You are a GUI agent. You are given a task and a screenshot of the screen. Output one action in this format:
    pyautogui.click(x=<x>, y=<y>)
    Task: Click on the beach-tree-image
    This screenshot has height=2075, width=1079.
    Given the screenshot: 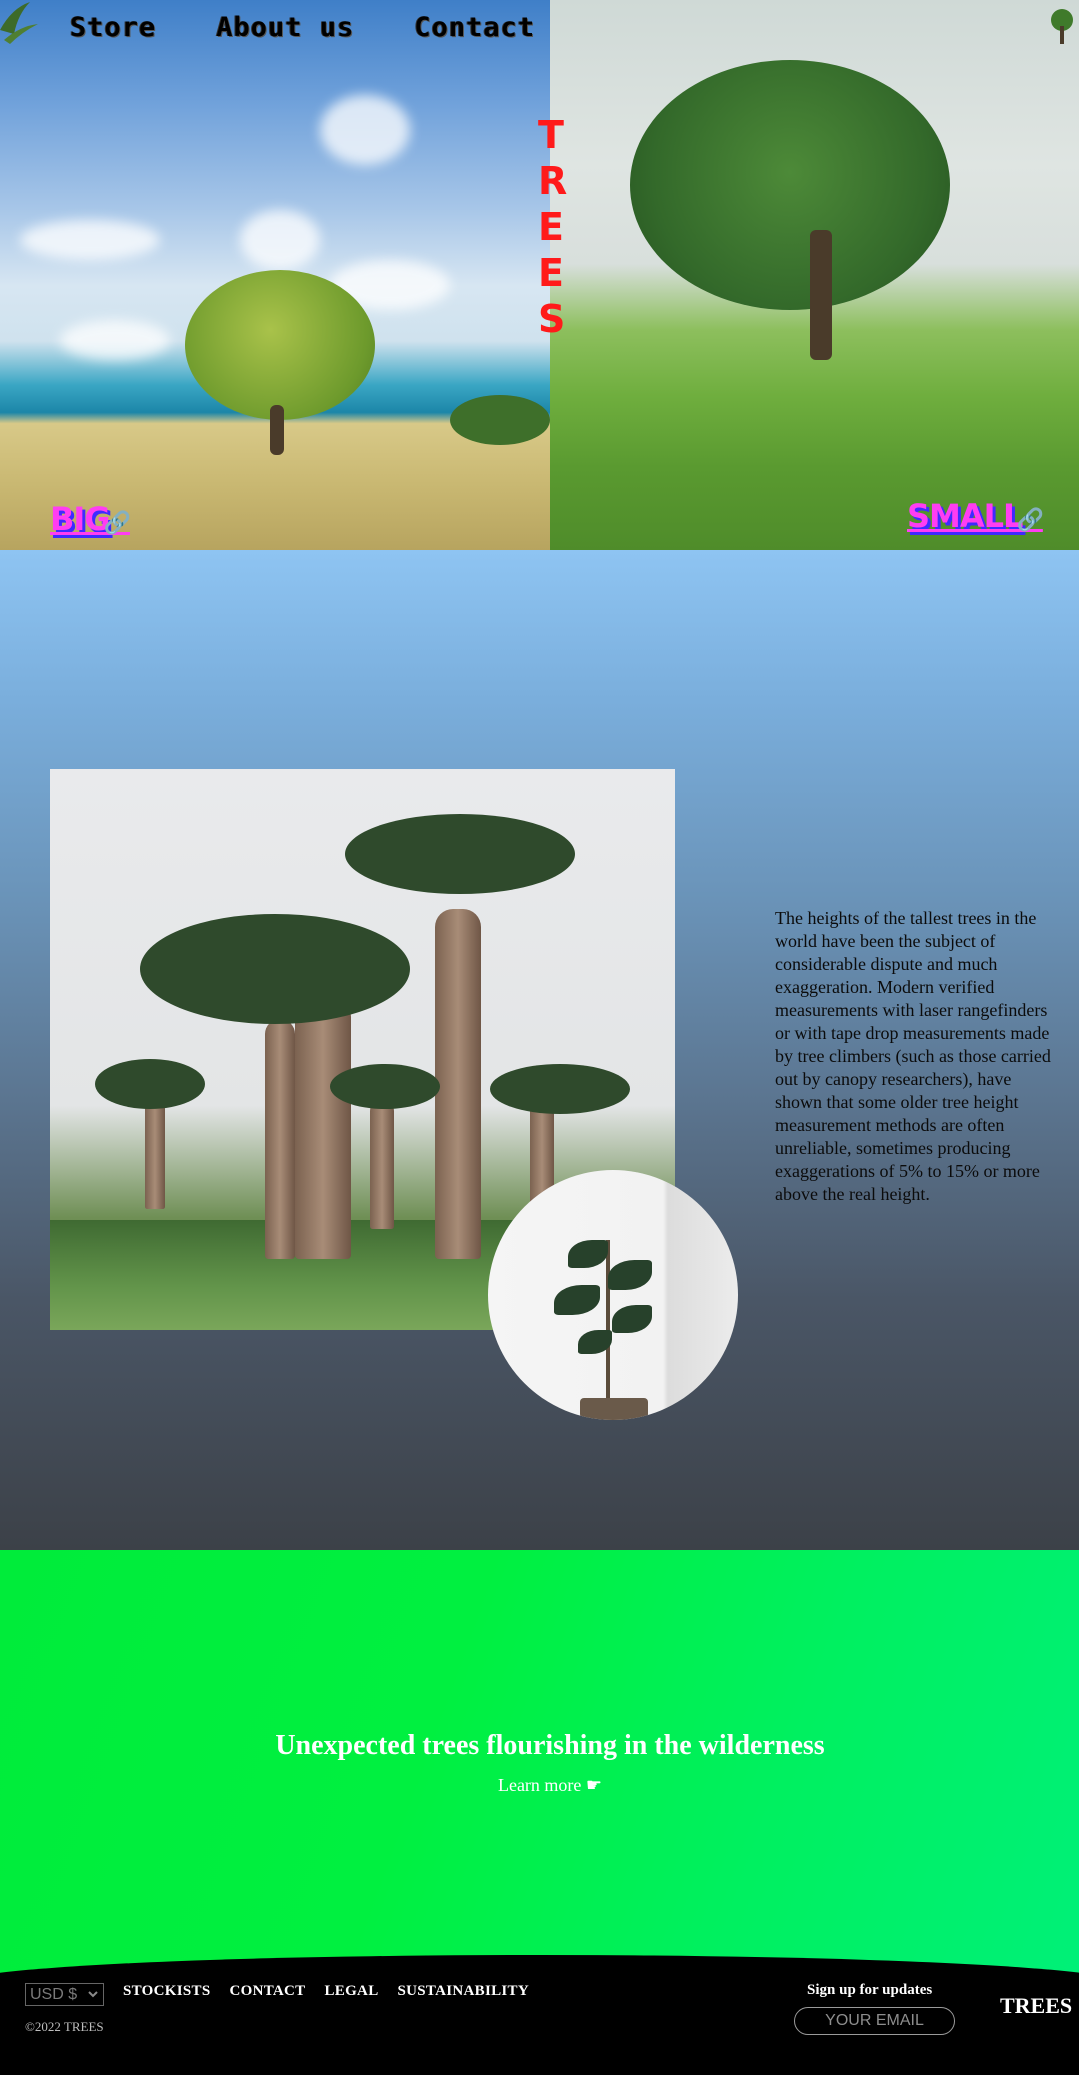 What is the action you would take?
    pyautogui.click(x=275, y=275)
    